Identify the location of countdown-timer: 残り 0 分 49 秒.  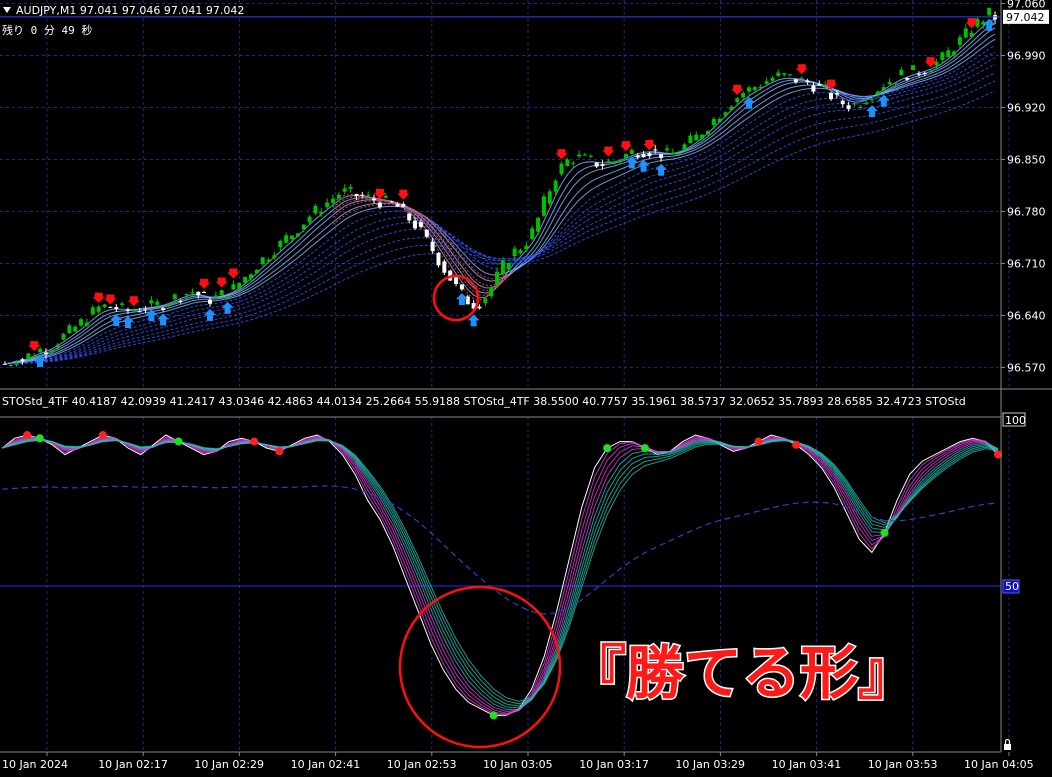
(47, 30).